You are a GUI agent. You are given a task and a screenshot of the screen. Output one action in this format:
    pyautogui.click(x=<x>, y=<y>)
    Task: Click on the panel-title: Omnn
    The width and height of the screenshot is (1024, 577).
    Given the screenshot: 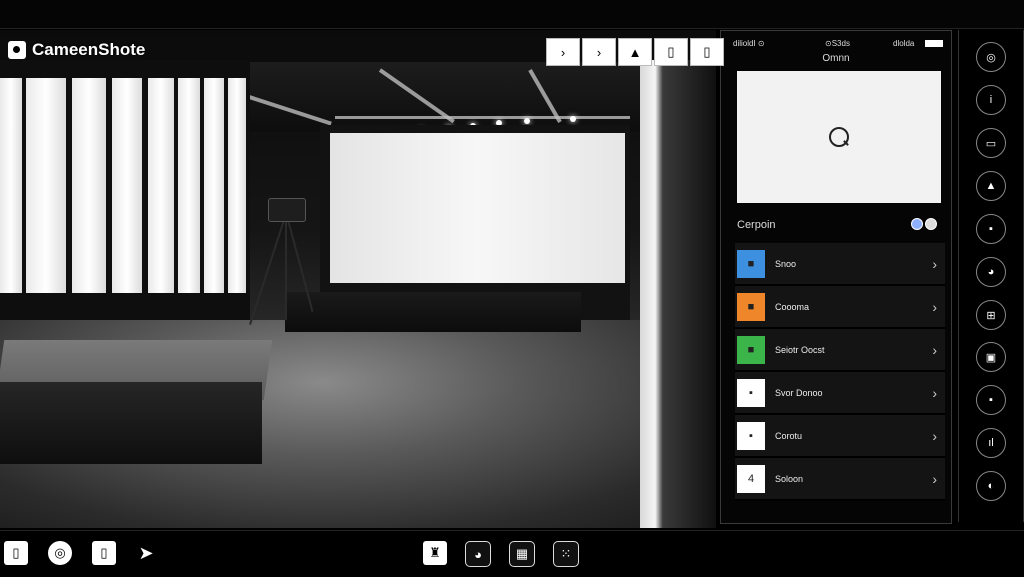 What is the action you would take?
    pyautogui.click(x=836, y=58)
    